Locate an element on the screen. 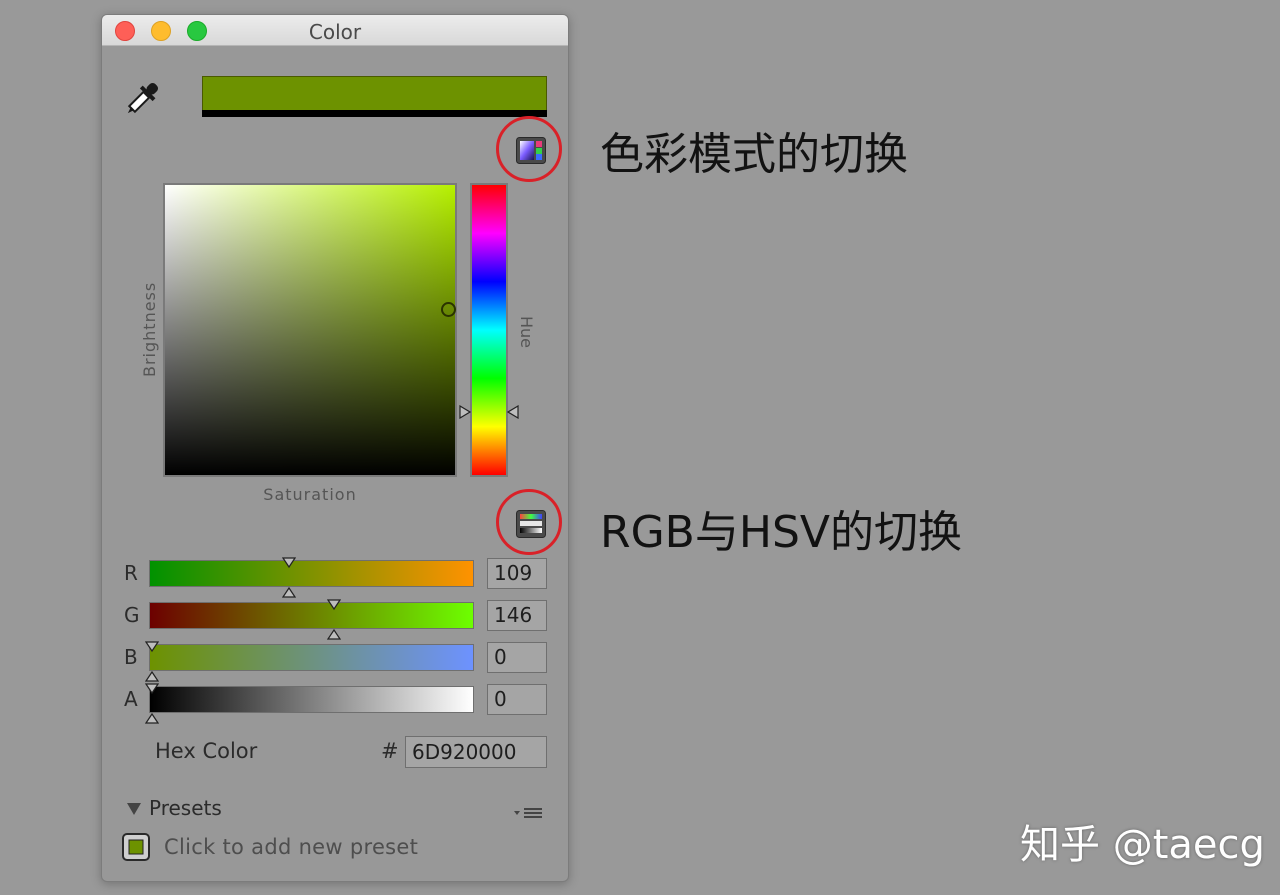 This screenshot has height=895, width=1280. presets-foldout-arrow-icon is located at coordinates (134, 808).